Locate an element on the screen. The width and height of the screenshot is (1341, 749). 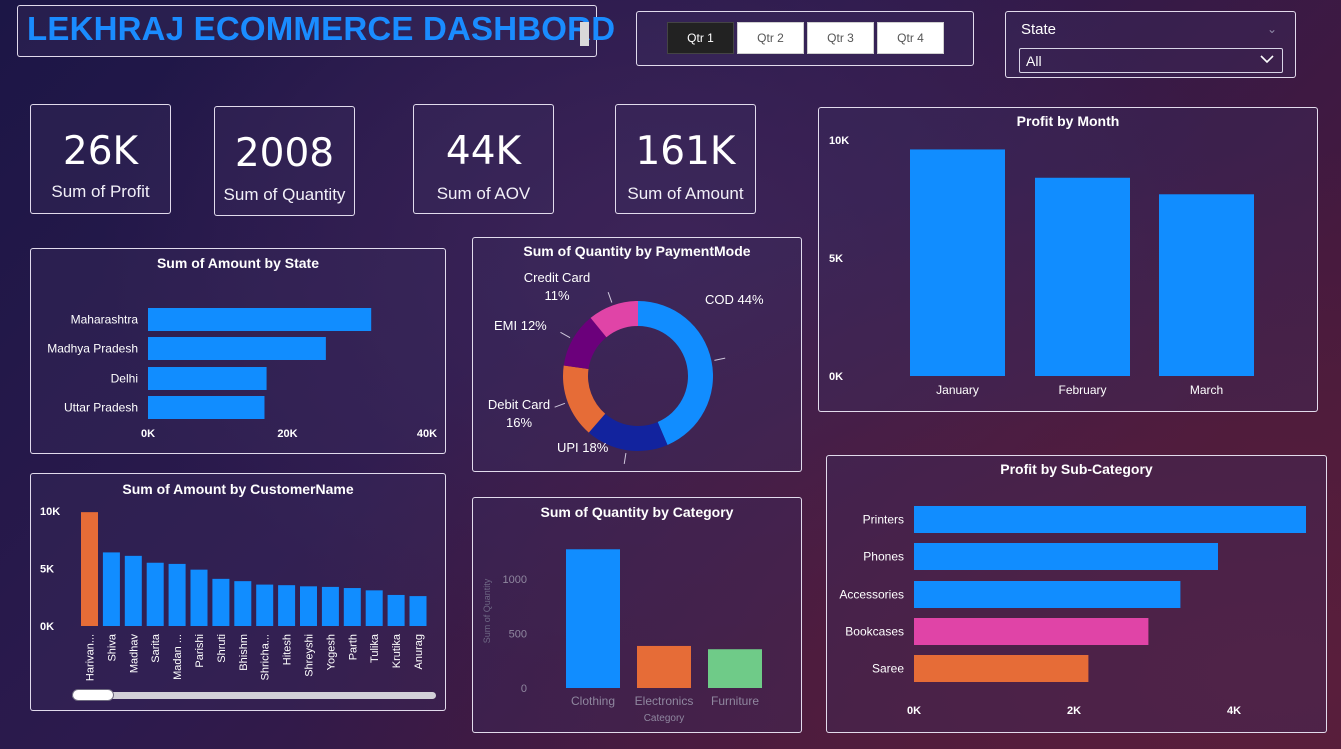
tick-label: 20K is located at coordinates (287, 434).